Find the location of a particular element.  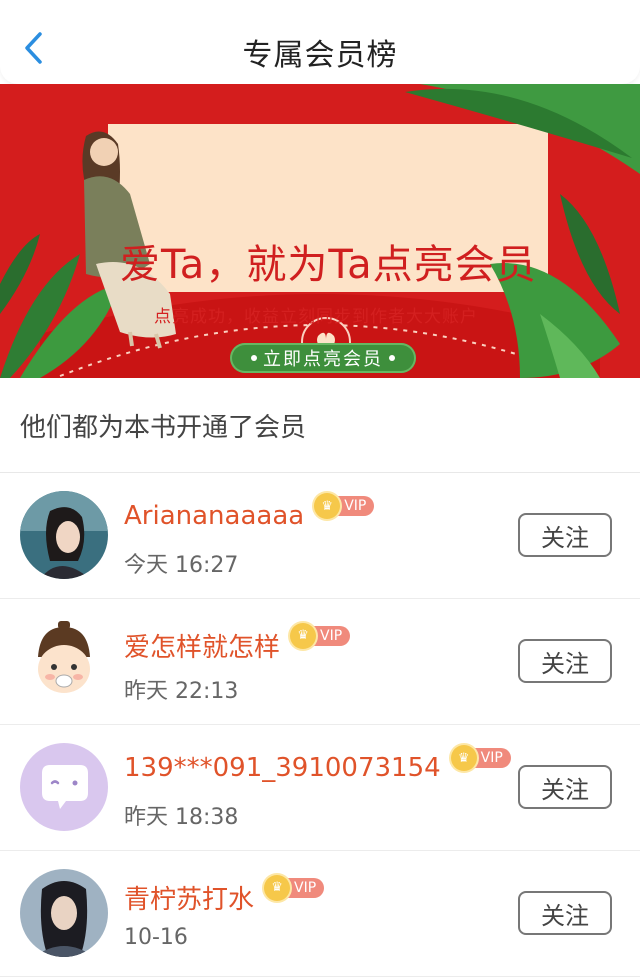

cartoon-kid-icon is located at coordinates (64, 661).